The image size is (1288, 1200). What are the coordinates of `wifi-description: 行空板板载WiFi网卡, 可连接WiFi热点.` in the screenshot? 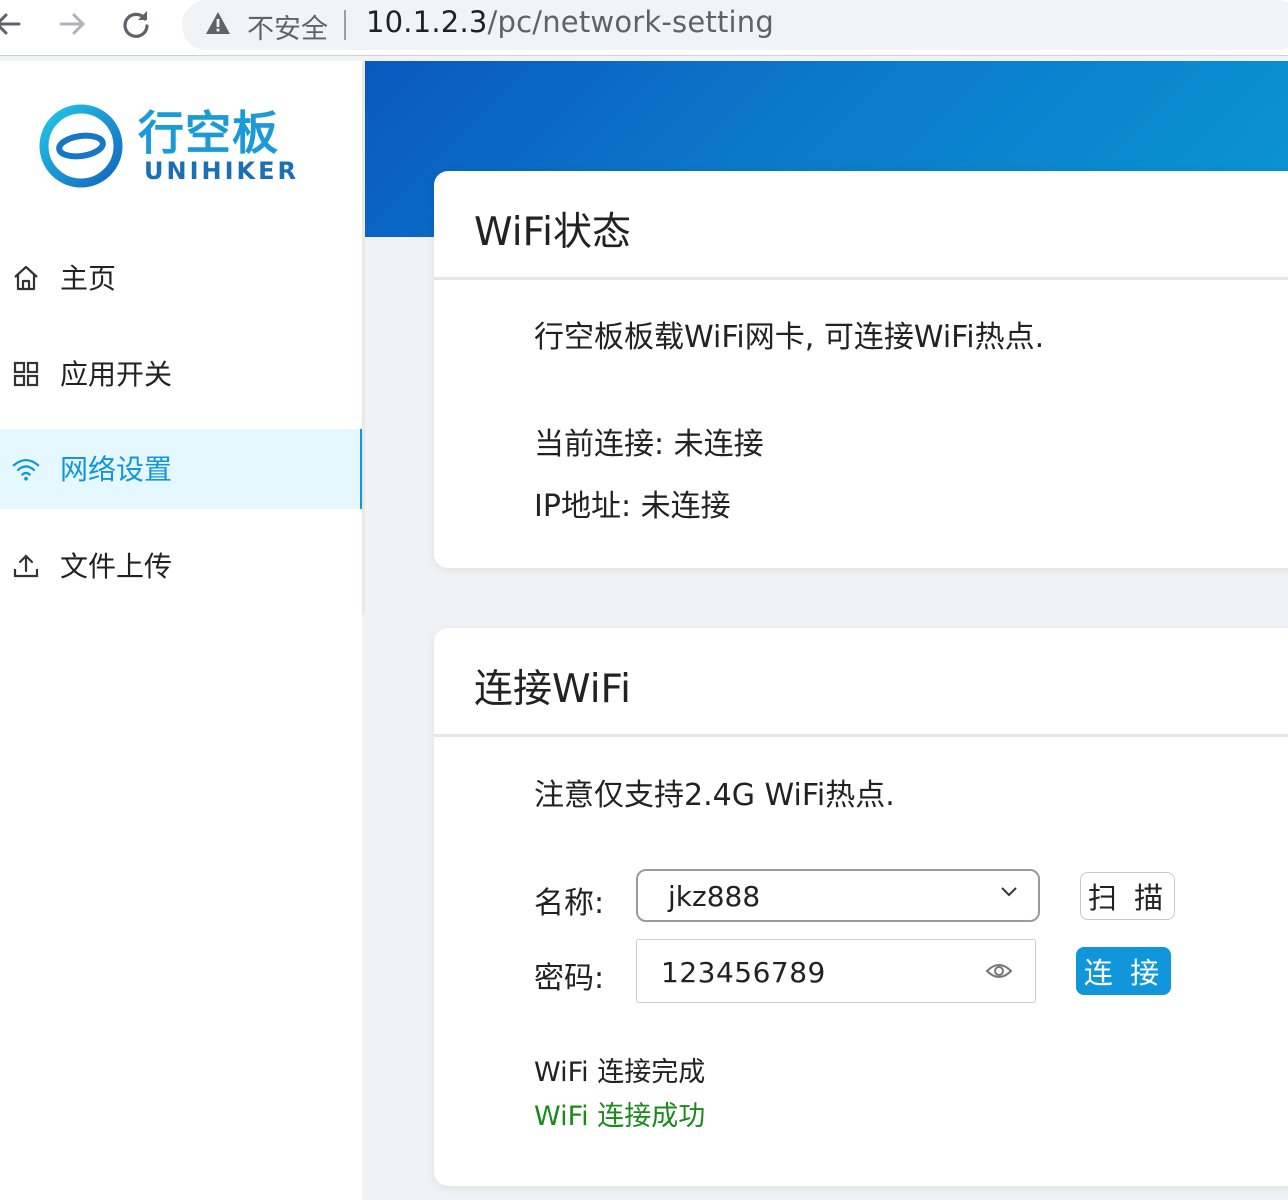 It's located at (789, 337).